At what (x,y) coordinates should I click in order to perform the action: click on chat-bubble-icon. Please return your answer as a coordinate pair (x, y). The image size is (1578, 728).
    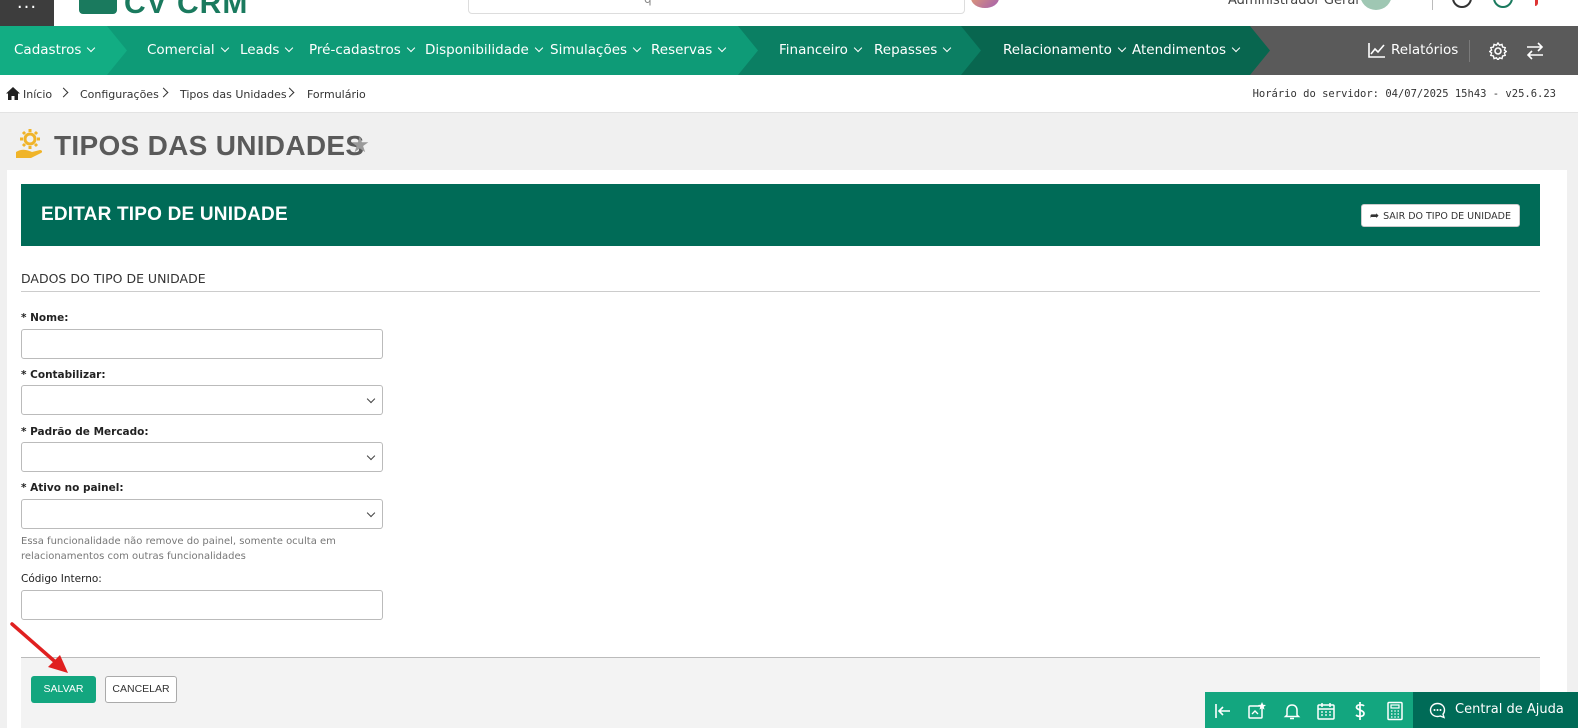
    Looking at the image, I should click on (1437, 710).